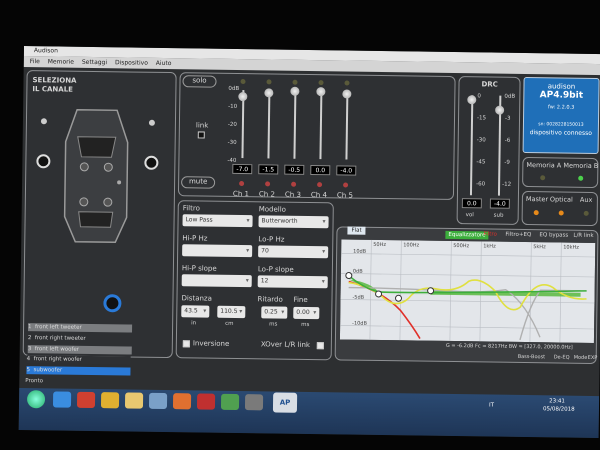 This screenshot has height=450, width=600. I want to click on solo-led-ch5, so click(347, 83).